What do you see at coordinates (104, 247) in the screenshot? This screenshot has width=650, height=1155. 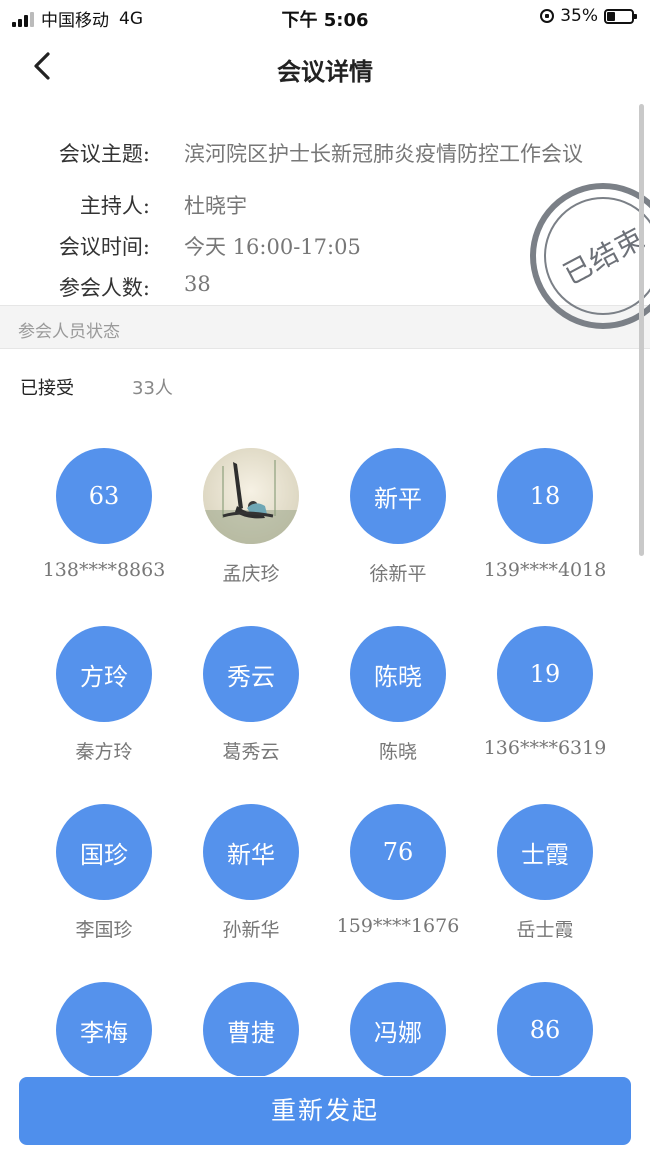 I see `time-label: 会议时间:` at bounding box center [104, 247].